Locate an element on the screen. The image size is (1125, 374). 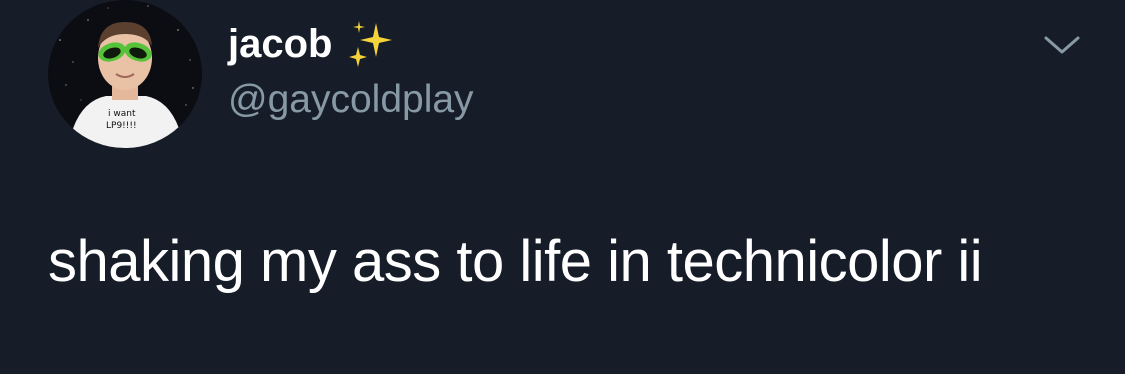
avatar-image: i want LP9!!!! is located at coordinates (125, 74).